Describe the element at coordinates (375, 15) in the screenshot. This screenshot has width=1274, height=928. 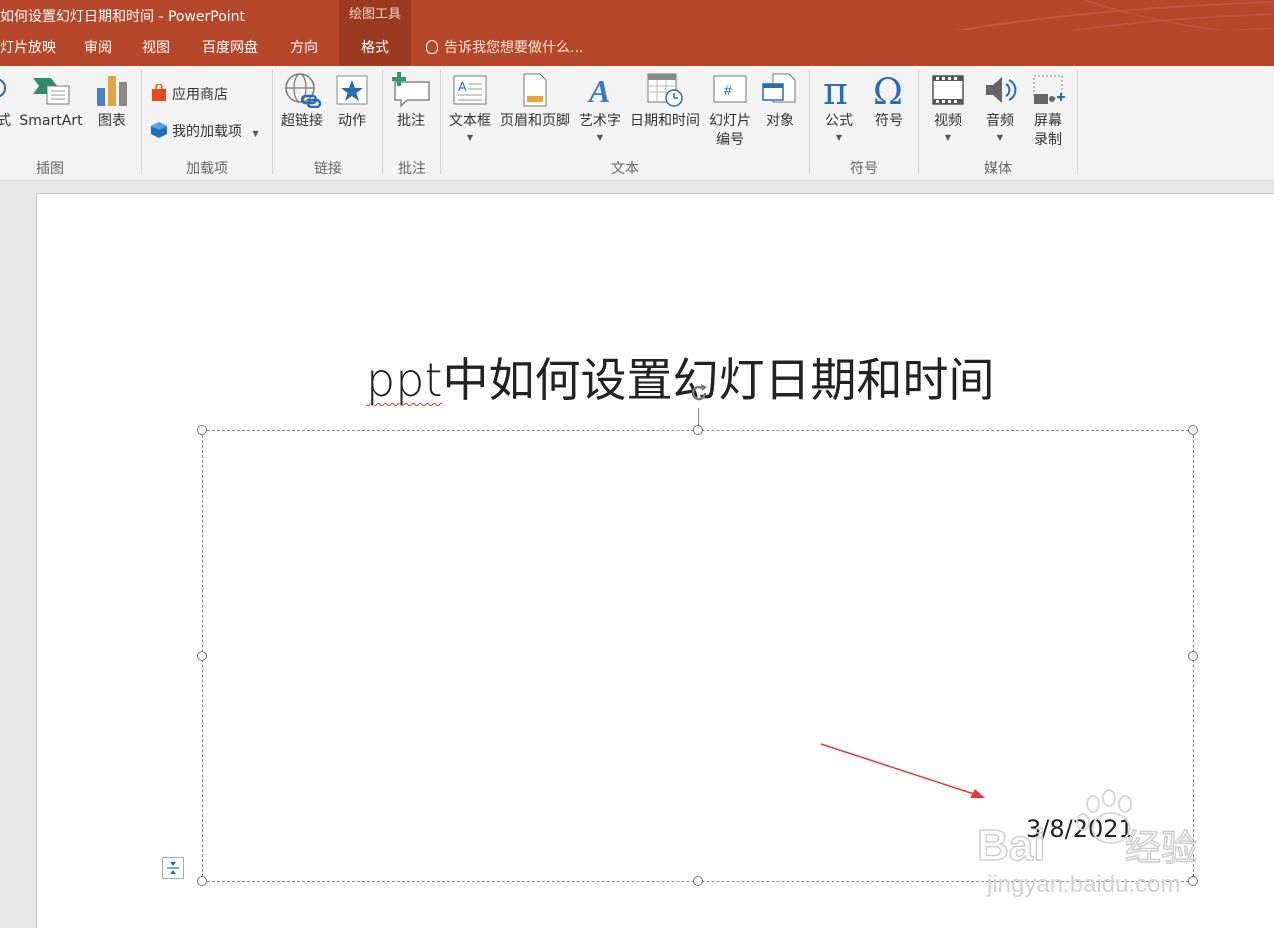
I see `contextual-tab-title: 绘图工具` at that location.